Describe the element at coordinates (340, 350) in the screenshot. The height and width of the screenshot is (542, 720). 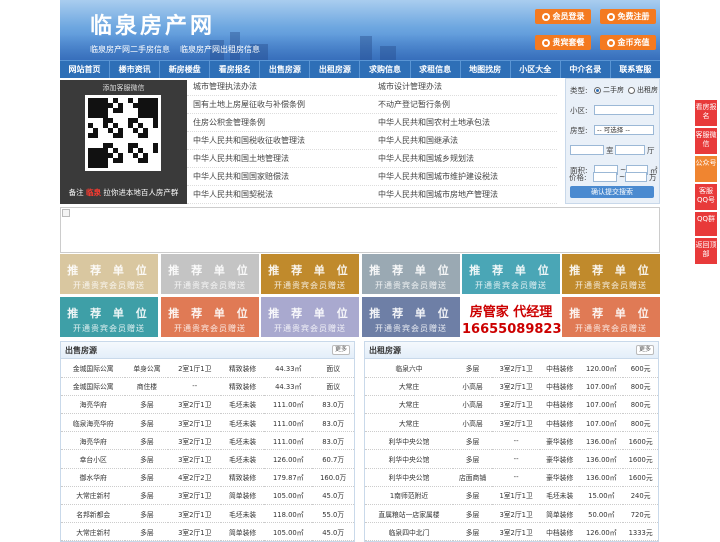
I see `sale-more-button: 更多` at that location.